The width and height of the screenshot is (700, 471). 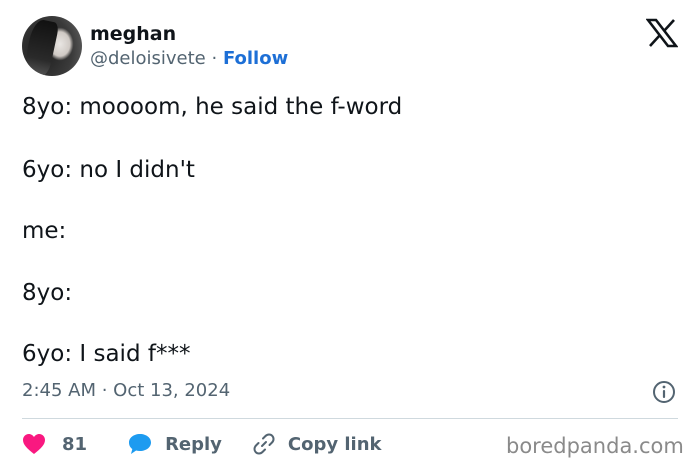 I want to click on author-avatar, so click(x=52, y=46).